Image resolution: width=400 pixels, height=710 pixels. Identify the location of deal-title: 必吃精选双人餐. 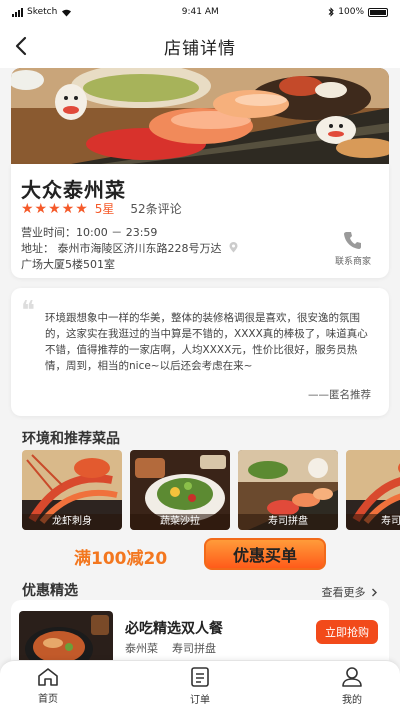
(174, 629).